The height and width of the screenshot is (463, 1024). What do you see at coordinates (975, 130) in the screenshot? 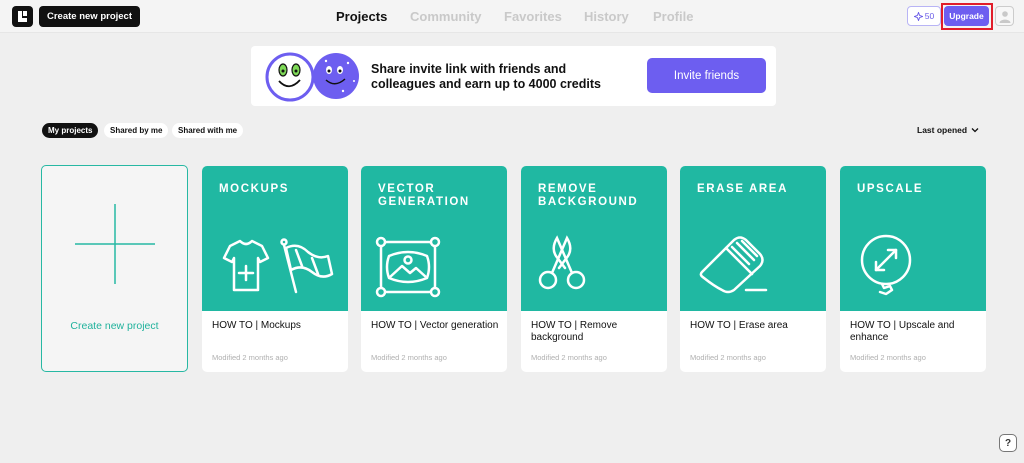
I see `chevron-down-icon` at bounding box center [975, 130].